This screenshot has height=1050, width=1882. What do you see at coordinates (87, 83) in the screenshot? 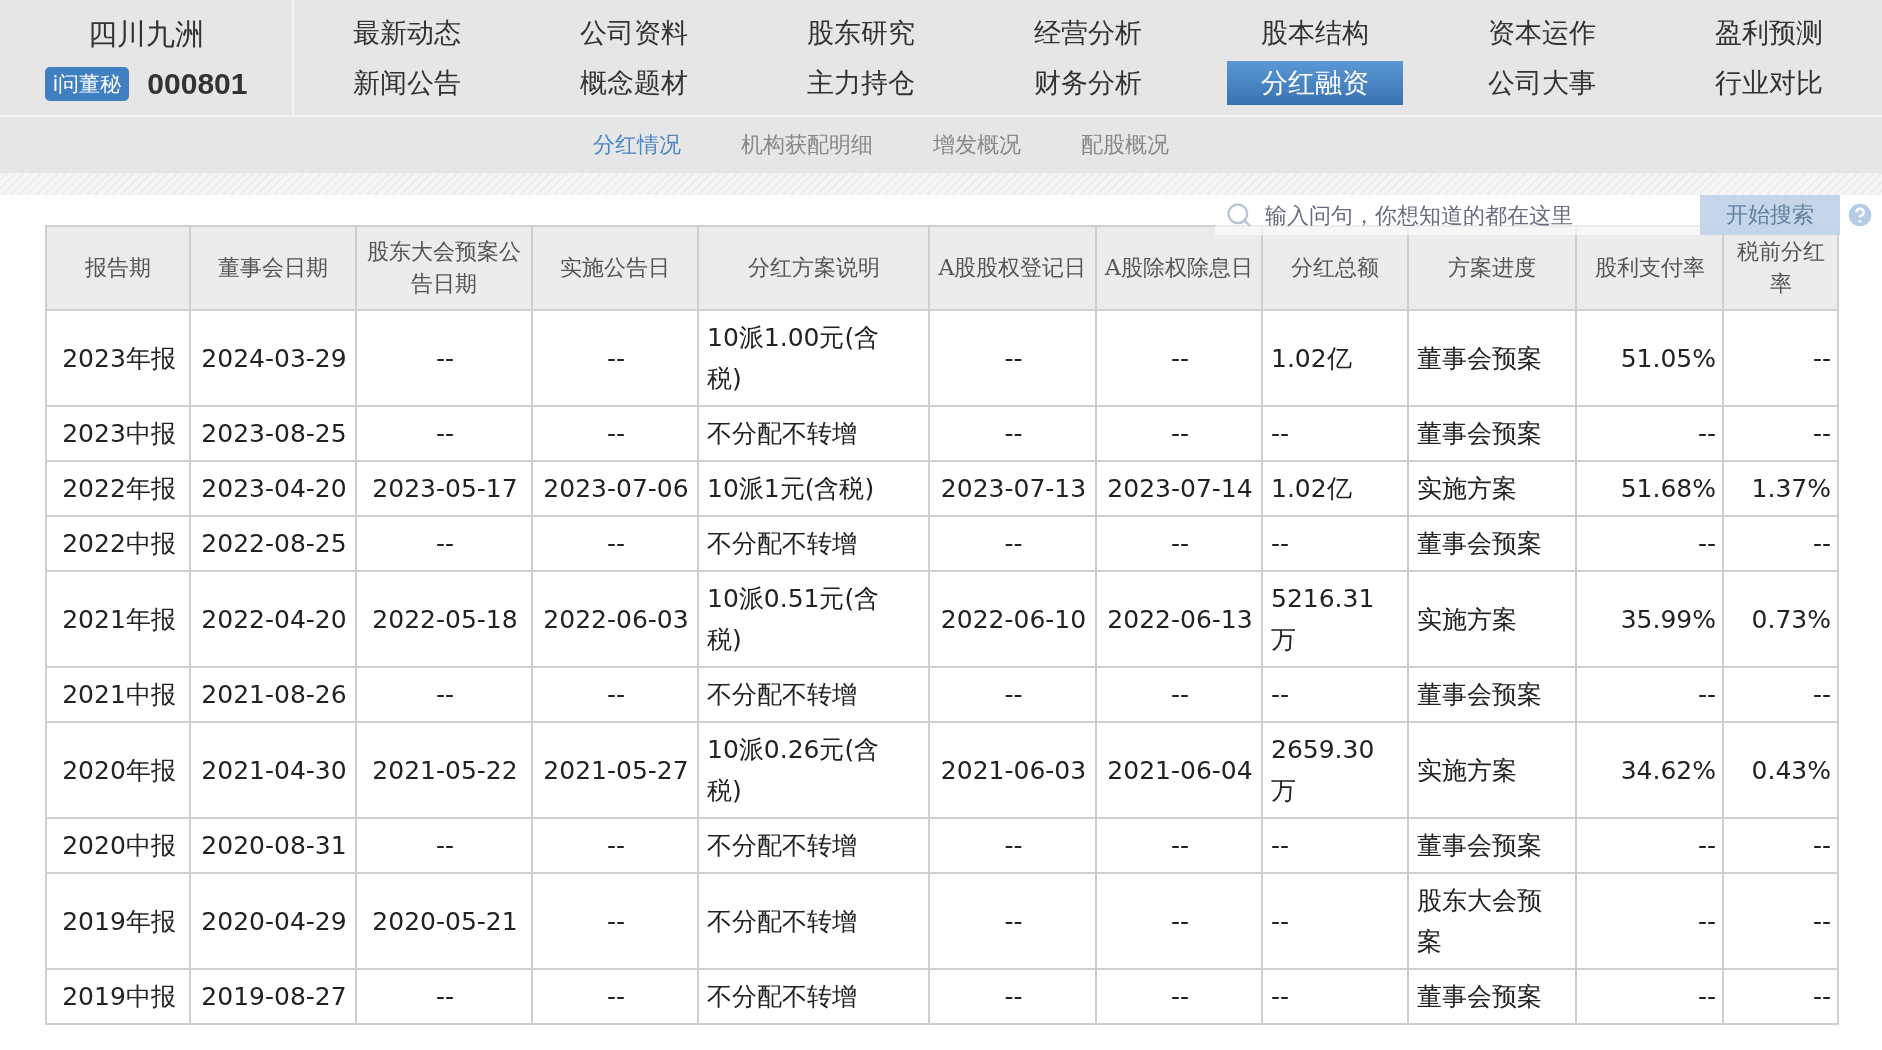
I see `ask-secretary-badge: i问董秘` at bounding box center [87, 83].